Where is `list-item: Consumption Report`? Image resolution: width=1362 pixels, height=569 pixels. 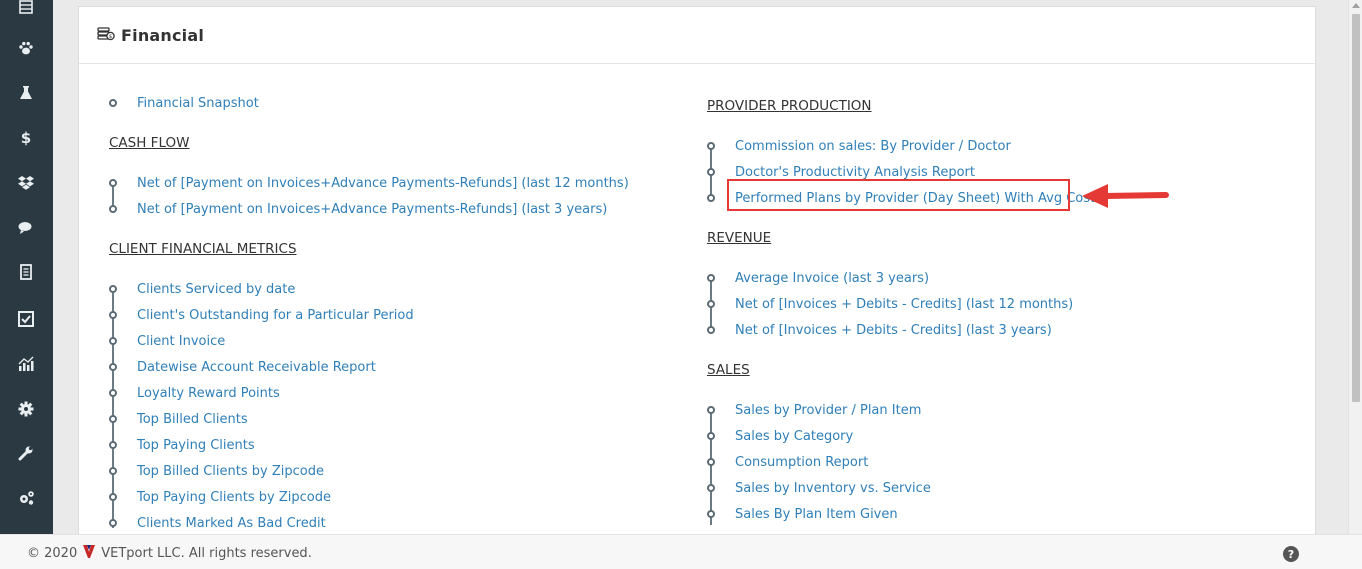 list-item: Consumption Report is located at coordinates (787, 462).